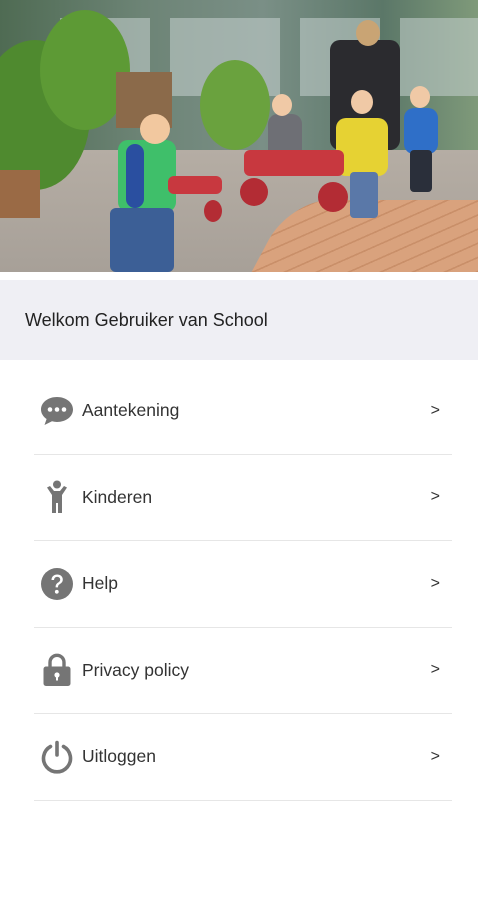 The width and height of the screenshot is (478, 900). Describe the element at coordinates (368, 33) in the screenshot. I see `hero-adult-head` at that location.